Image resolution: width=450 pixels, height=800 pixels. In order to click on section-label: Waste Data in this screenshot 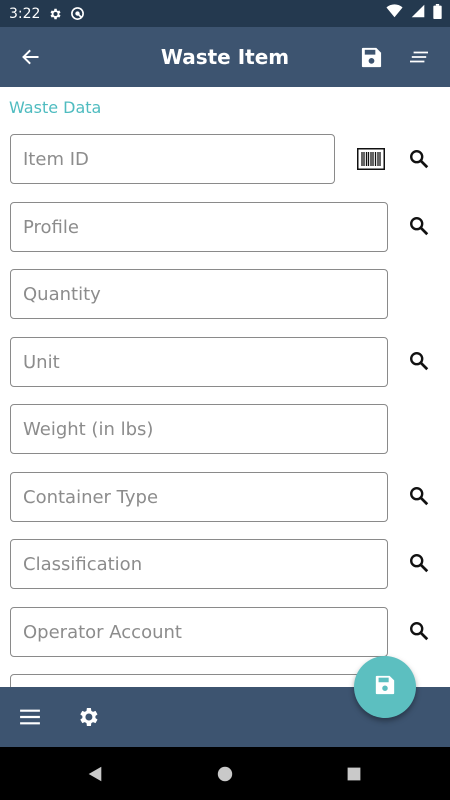, I will do `click(55, 107)`.